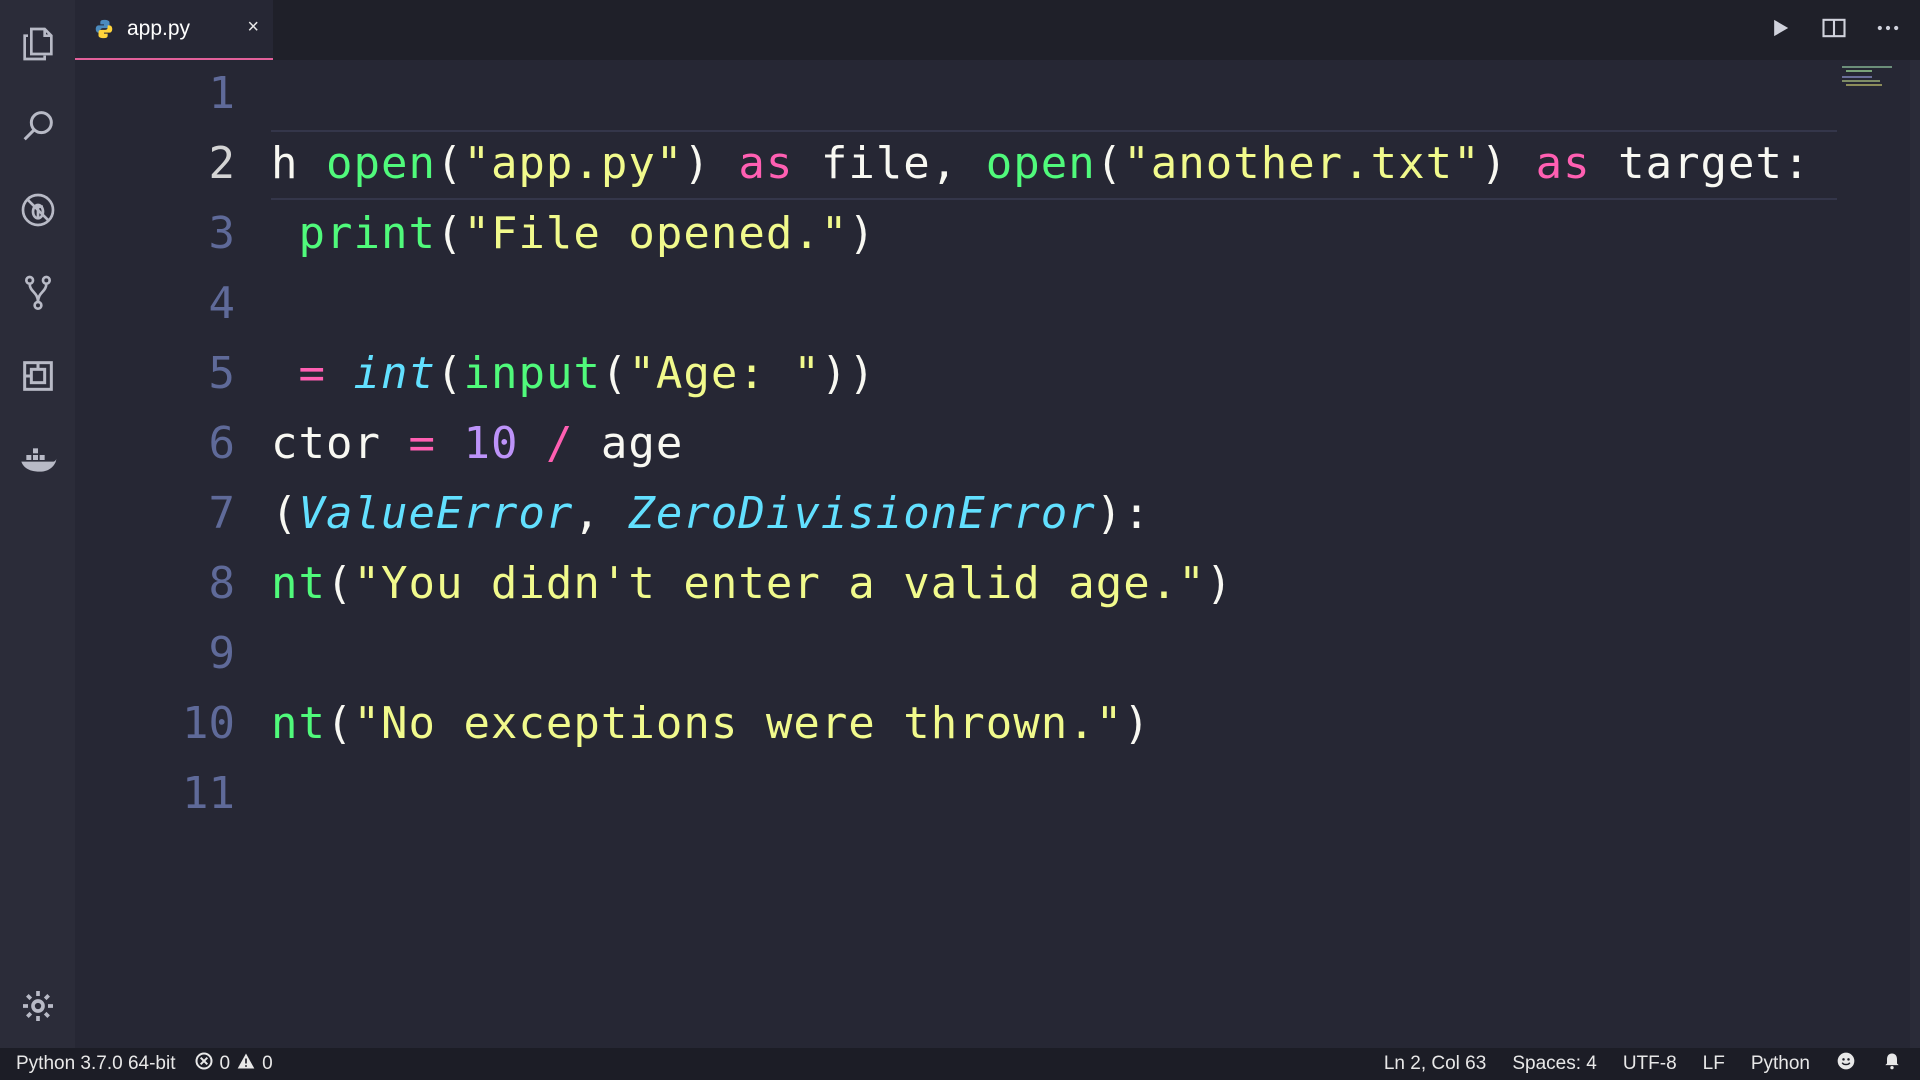 This screenshot has height=1080, width=1920. What do you see at coordinates (37, 210) in the screenshot?
I see `debug-icon` at bounding box center [37, 210].